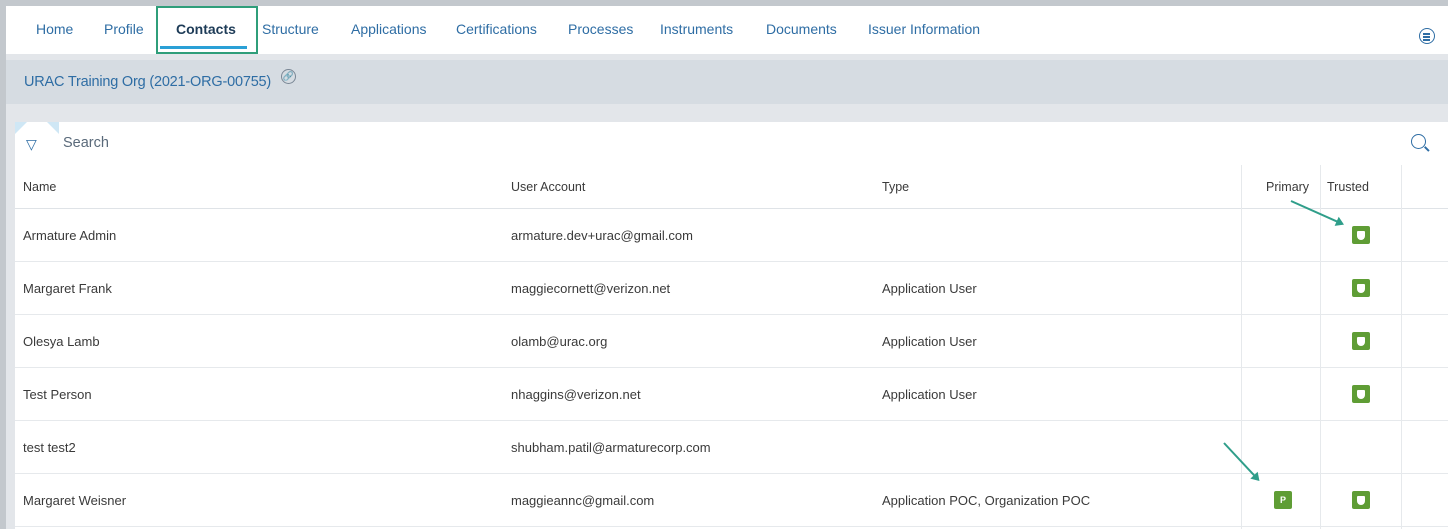  What do you see at coordinates (147, 82) in the screenshot?
I see `org-title: URAC Training Org (2021-ORG-00755)` at bounding box center [147, 82].